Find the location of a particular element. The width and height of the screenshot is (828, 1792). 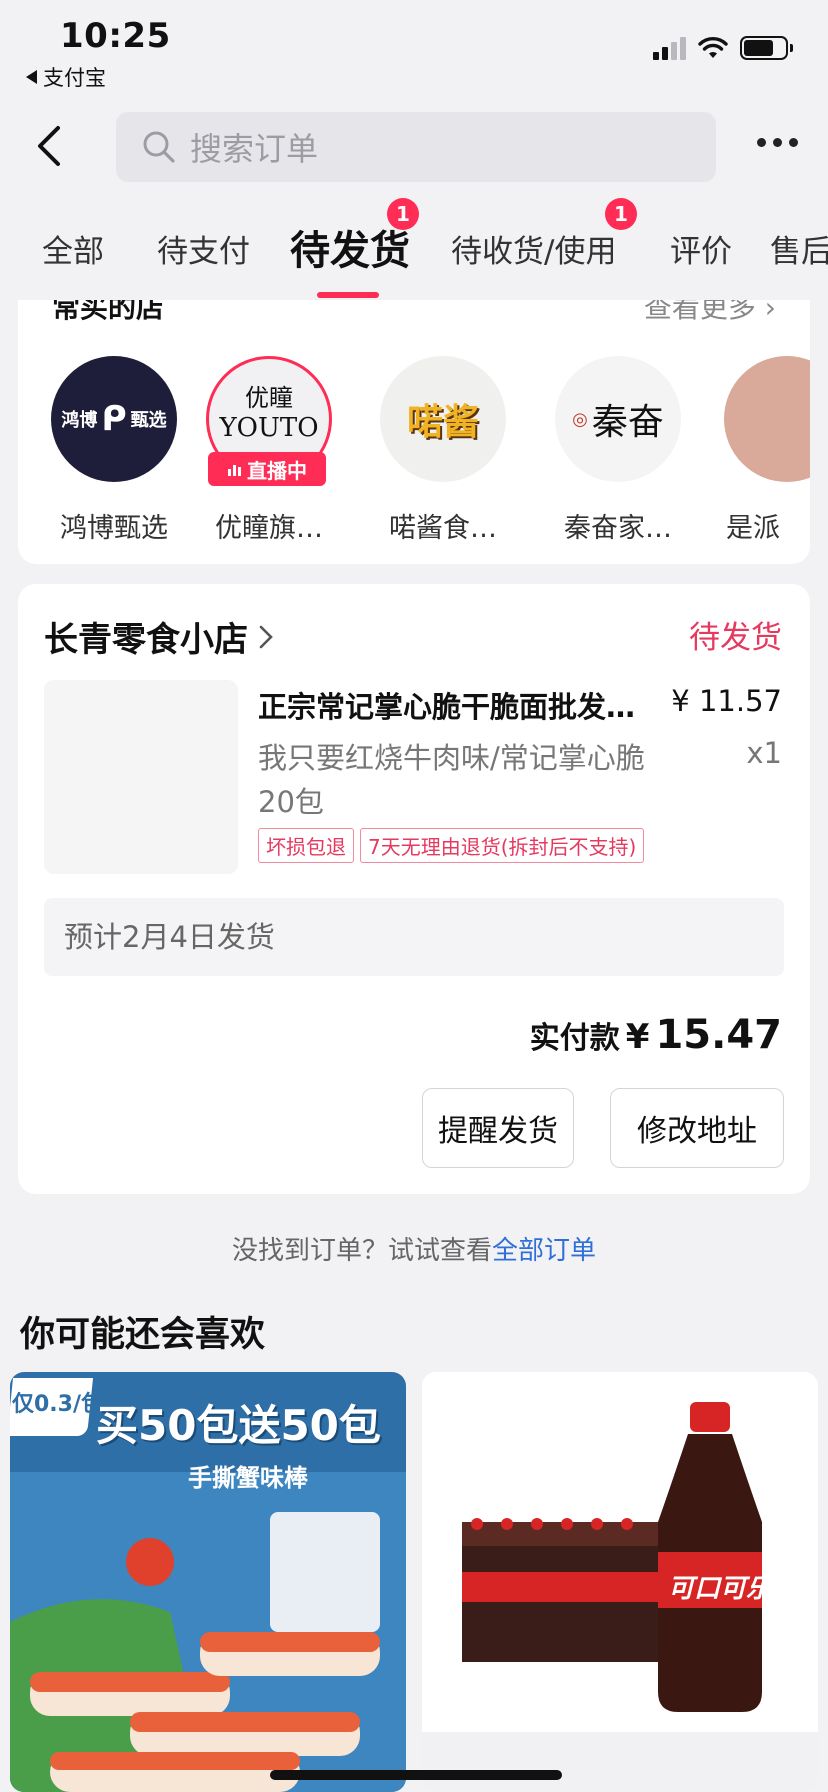

store-name-link: 长青零食小店 is located at coordinates (159, 636).